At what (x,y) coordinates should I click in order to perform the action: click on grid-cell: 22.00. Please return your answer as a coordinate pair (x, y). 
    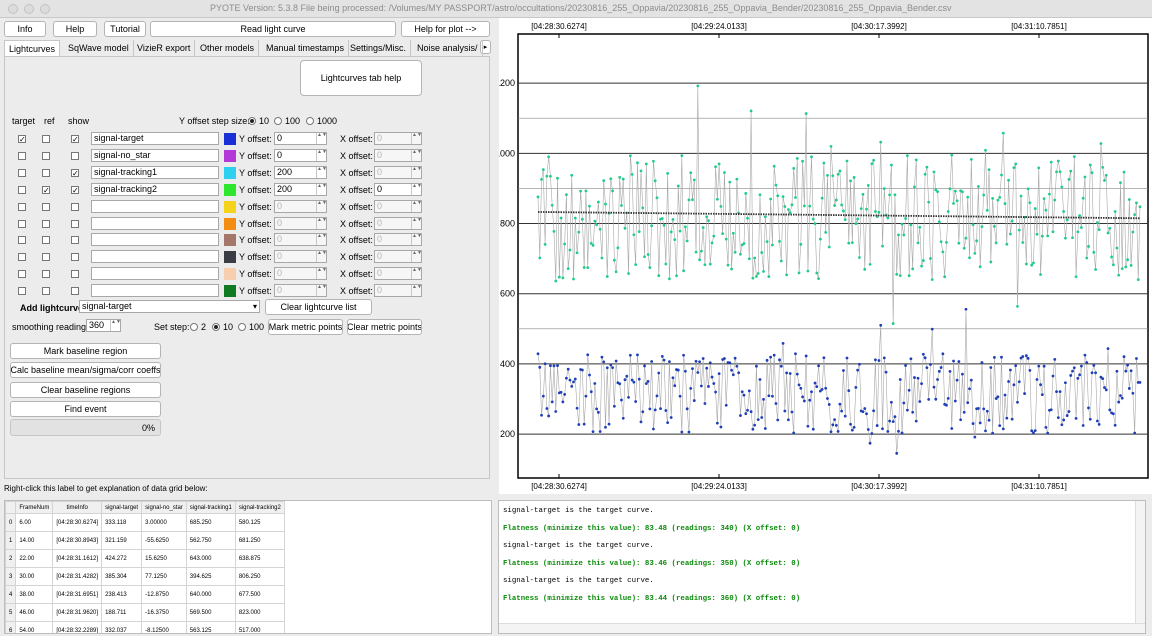
    Looking at the image, I should click on (34, 558).